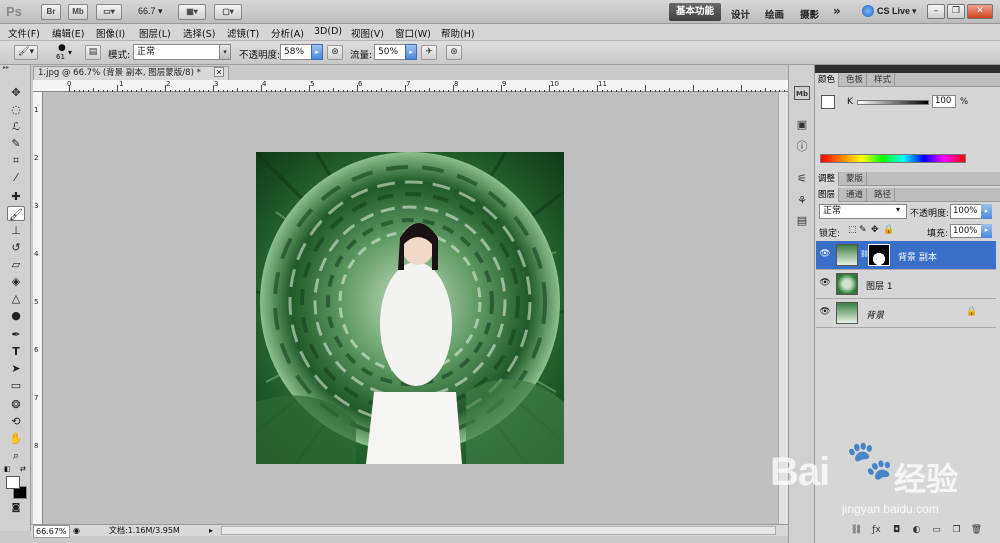 The image size is (1000, 543). Describe the element at coordinates (944, 101) in the screenshot. I see `color-k-input: 100` at that location.